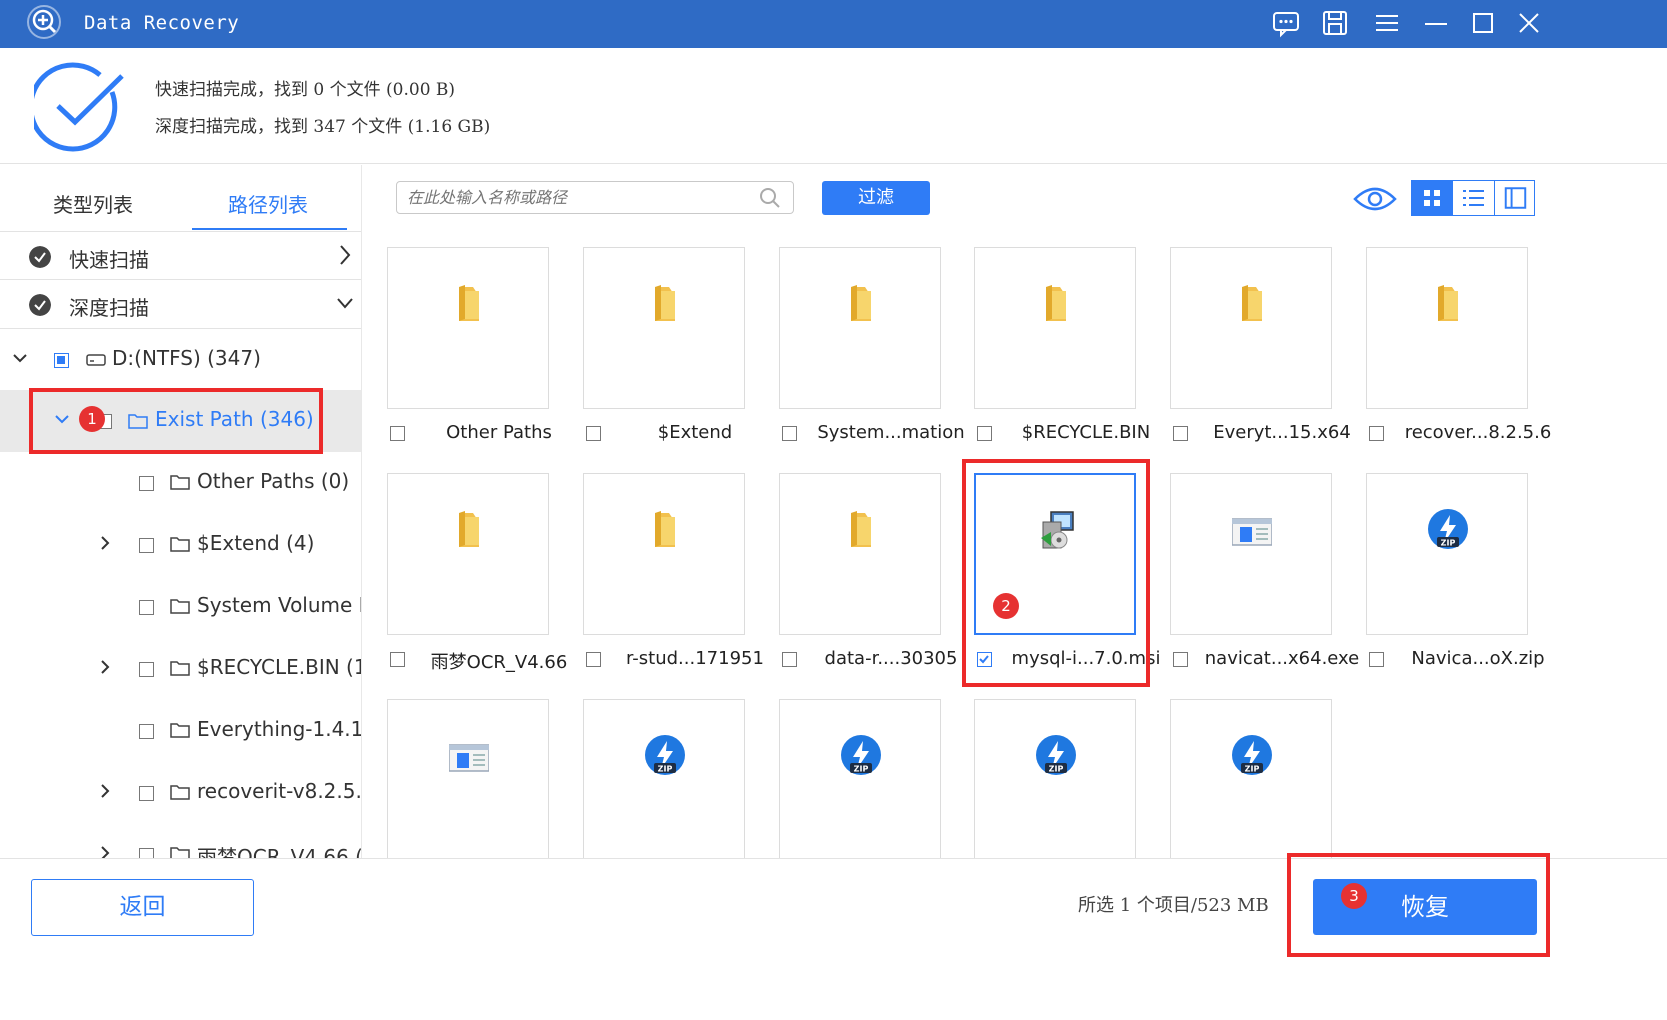  Describe the element at coordinates (269, 229) in the screenshot. I see `active-tab-indicator` at that location.